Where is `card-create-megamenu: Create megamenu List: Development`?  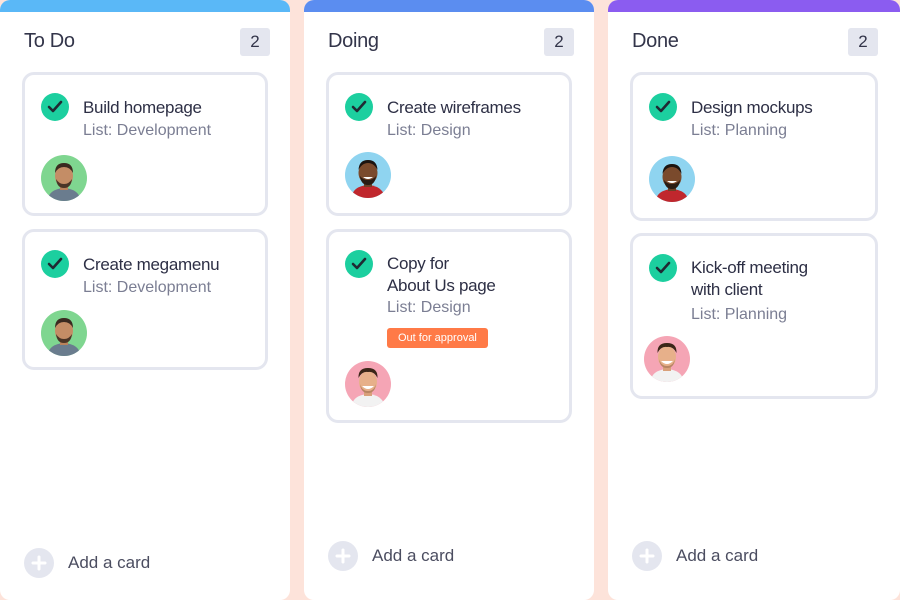
card-create-megamenu: Create megamenu List: Development is located at coordinates (145, 299).